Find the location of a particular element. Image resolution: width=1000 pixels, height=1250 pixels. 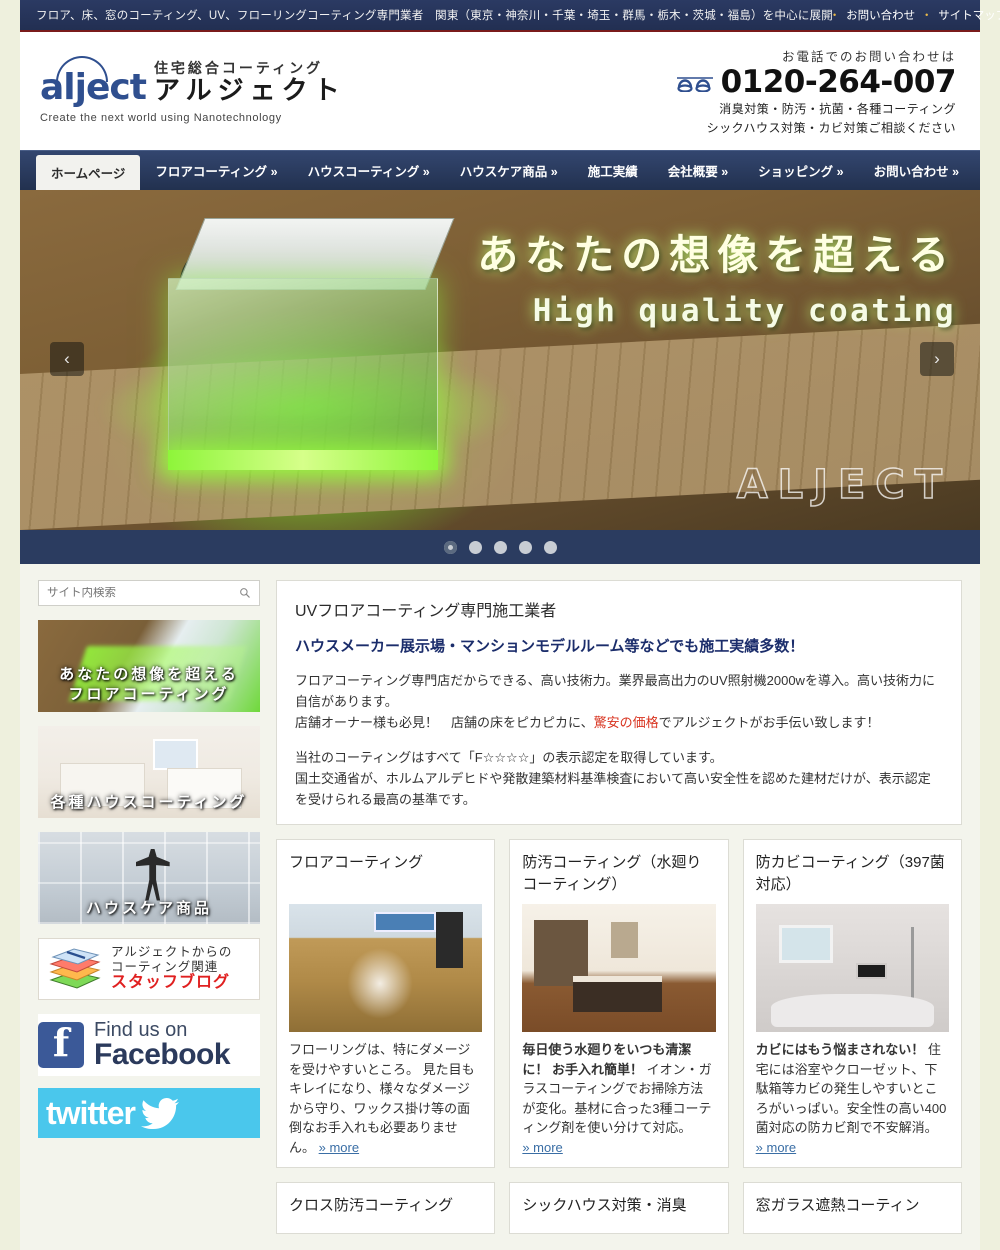

search-icon is located at coordinates (245, 593).